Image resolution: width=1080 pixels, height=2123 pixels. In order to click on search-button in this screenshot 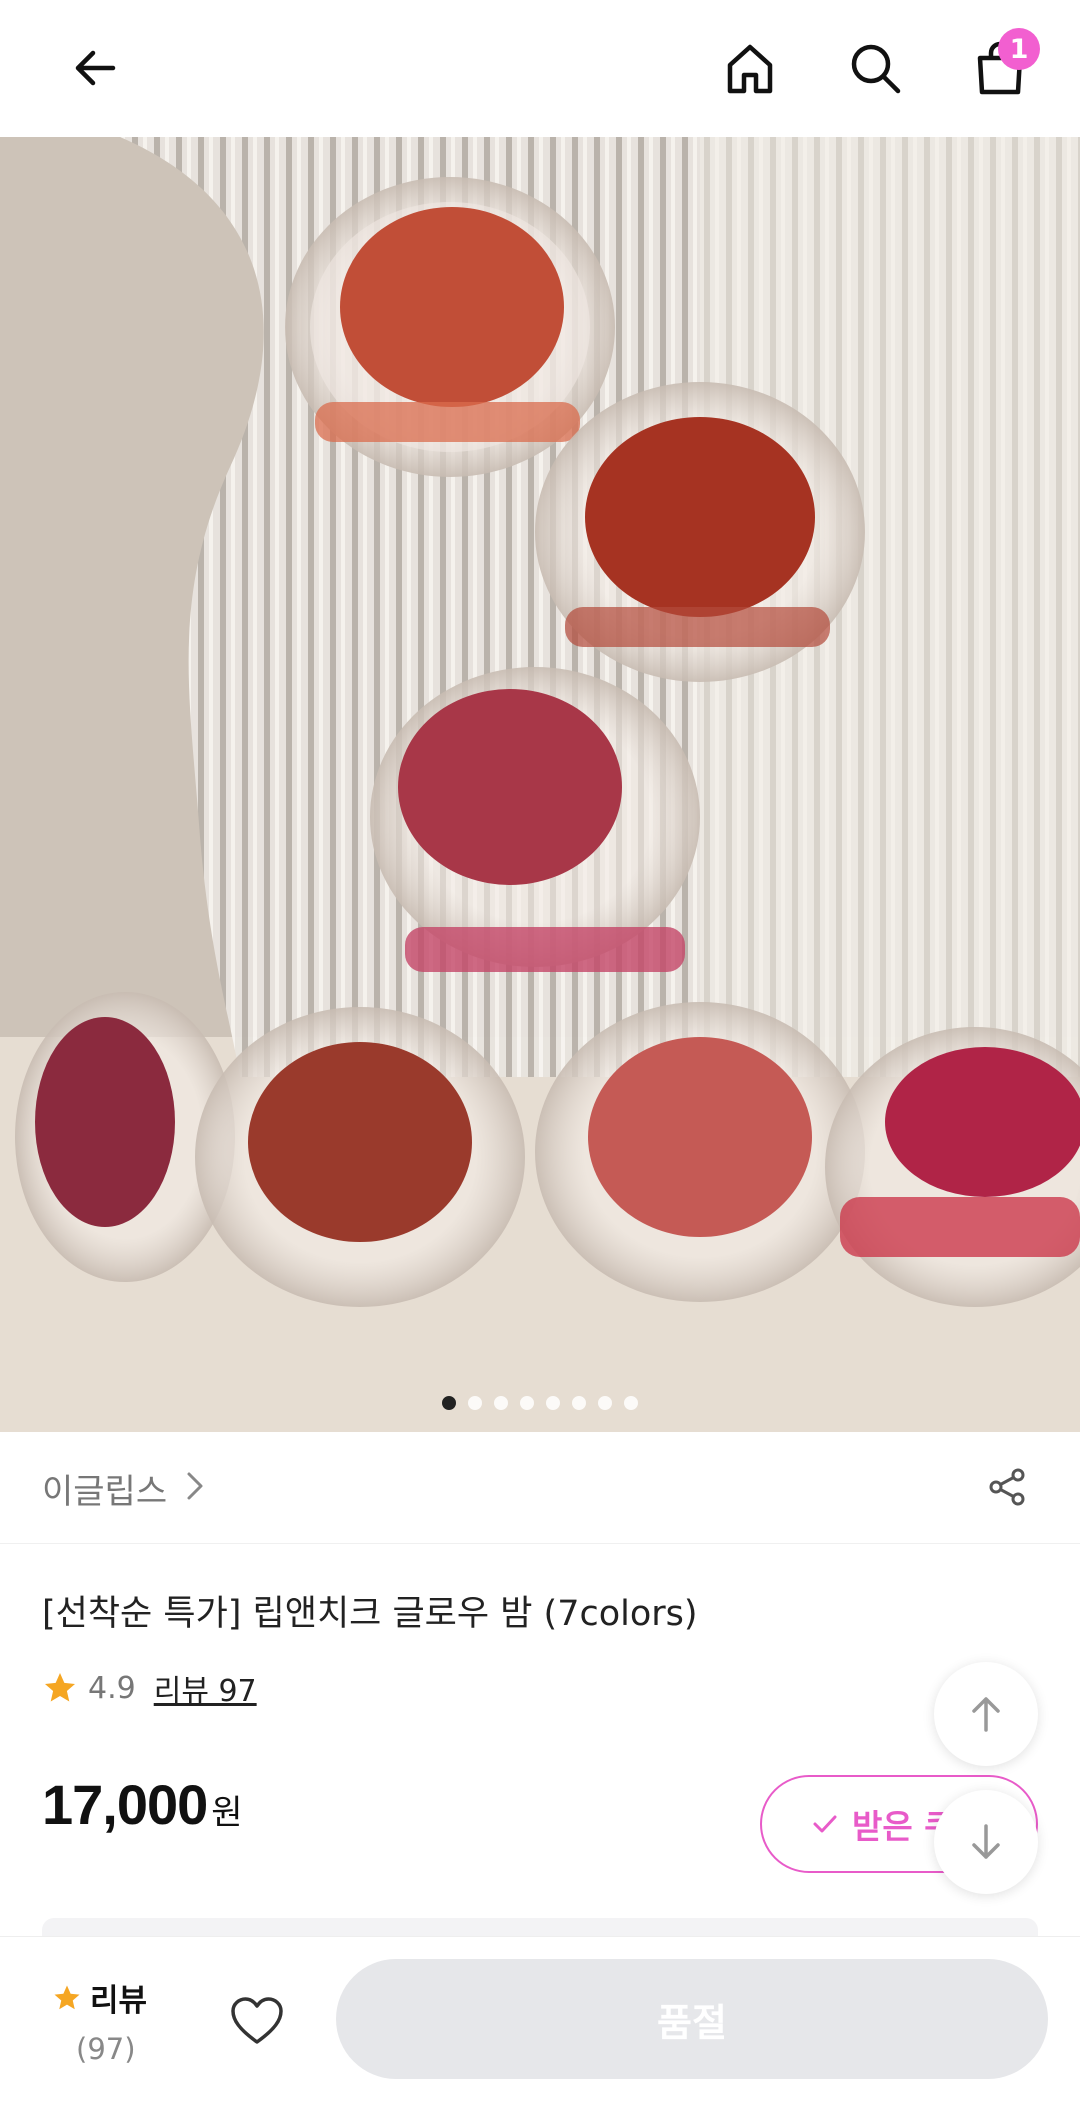, I will do `click(875, 68)`.